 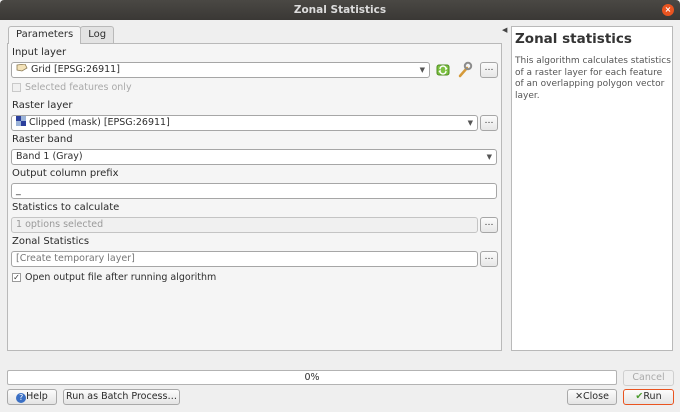 What do you see at coordinates (579, 396) in the screenshot?
I see `close-x-icon: ✕` at bounding box center [579, 396].